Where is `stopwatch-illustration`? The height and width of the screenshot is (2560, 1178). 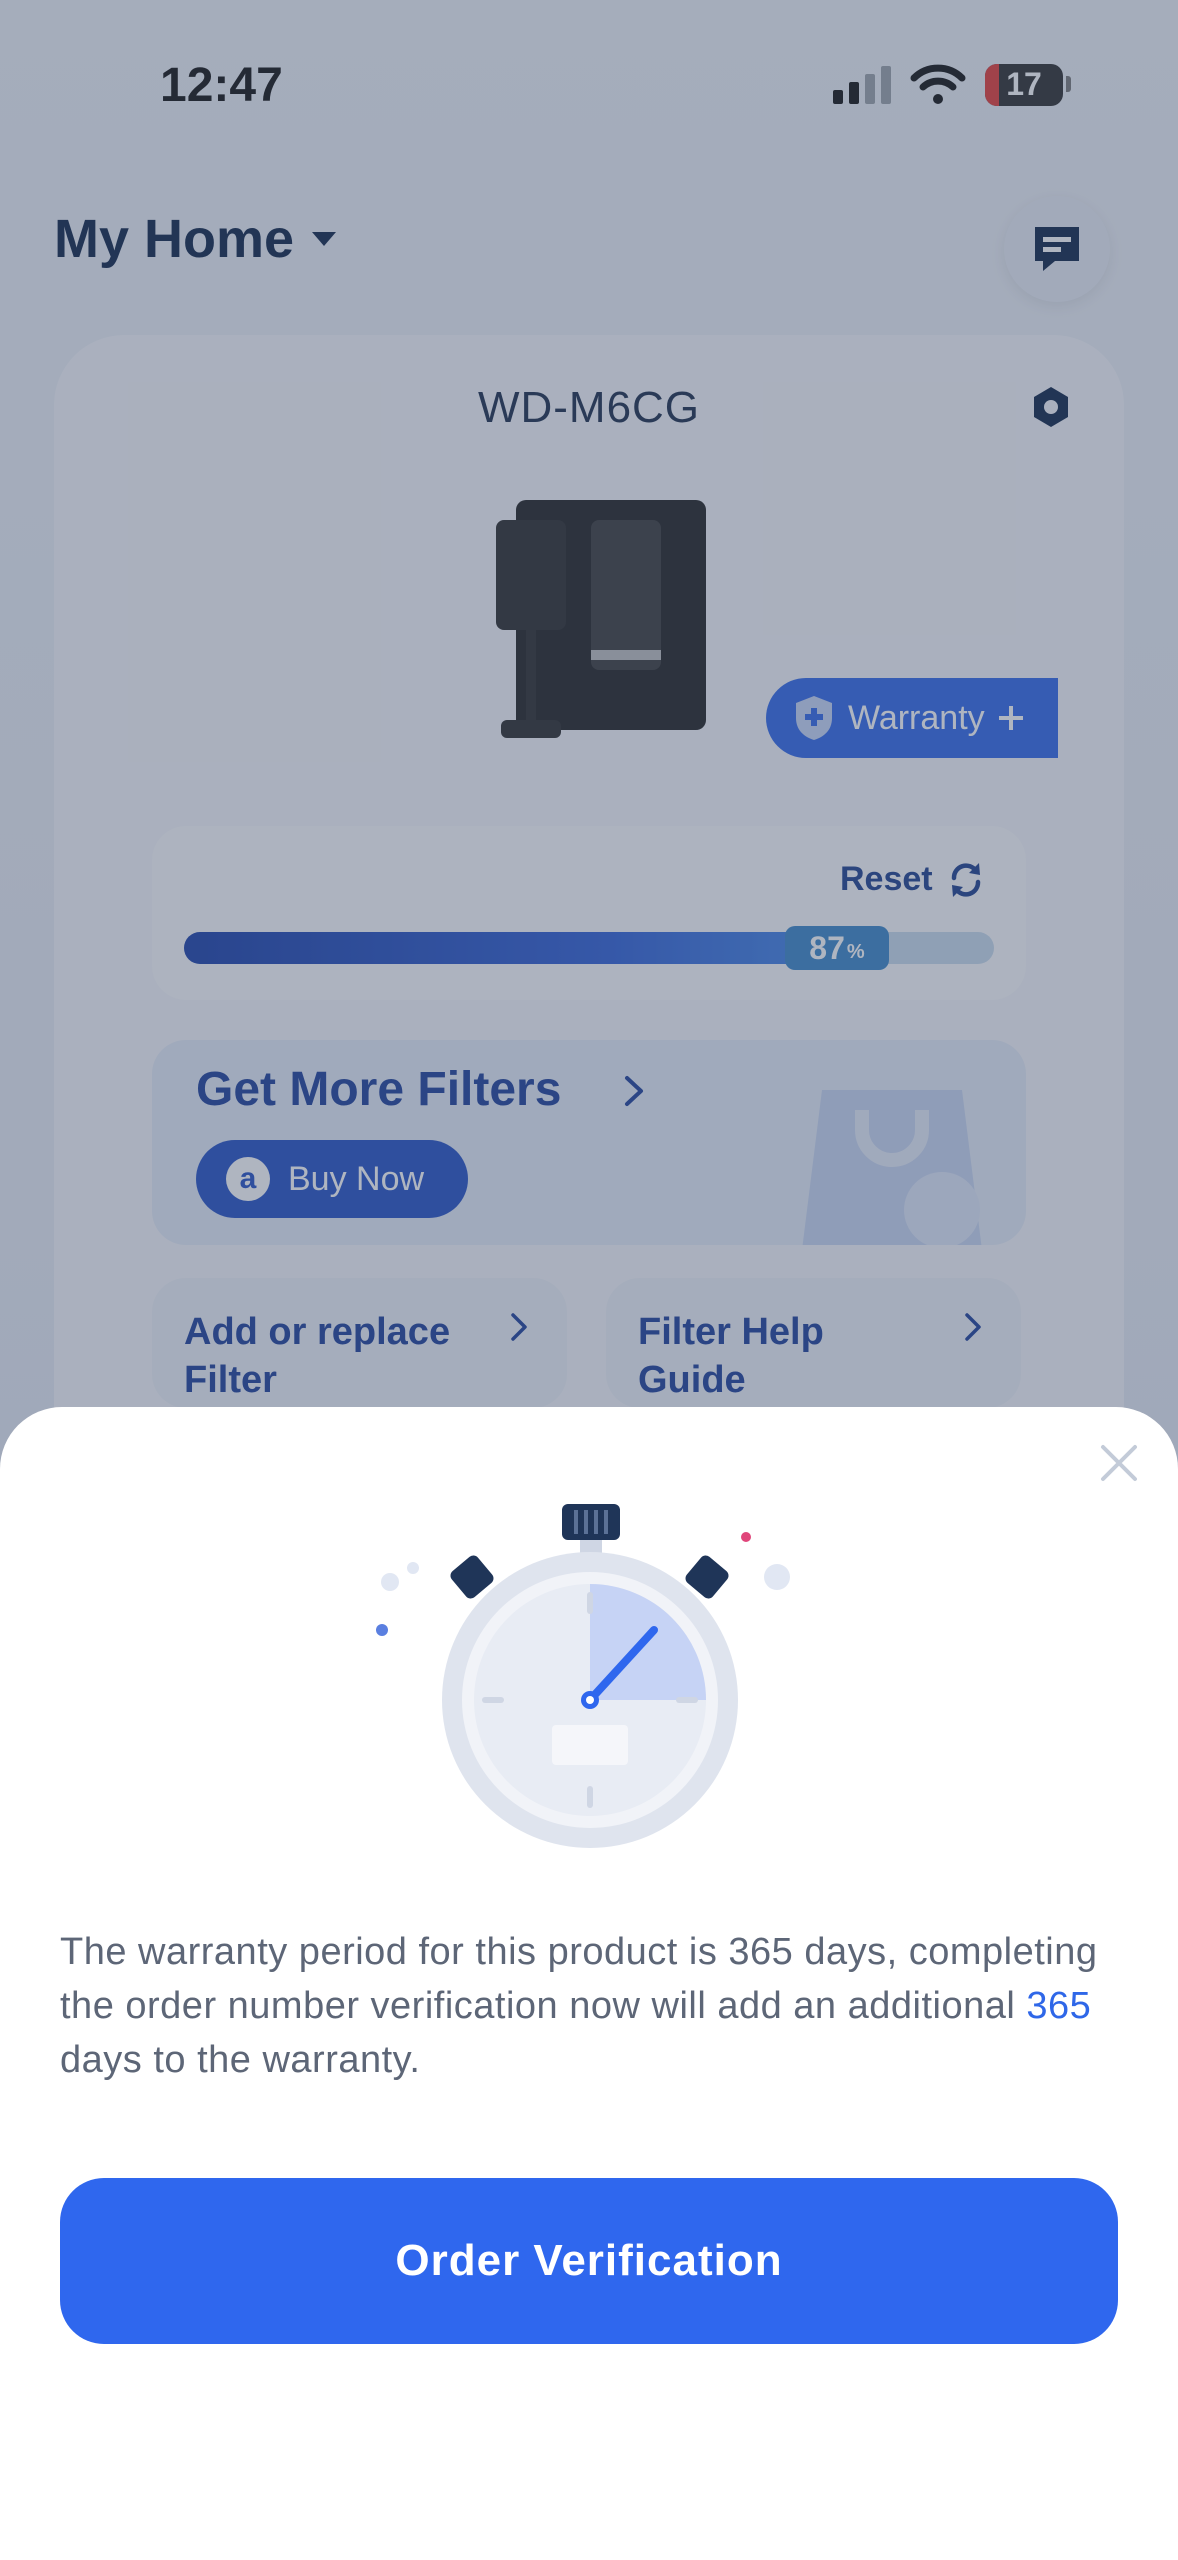
stopwatch-illustration is located at coordinates (583, 1676).